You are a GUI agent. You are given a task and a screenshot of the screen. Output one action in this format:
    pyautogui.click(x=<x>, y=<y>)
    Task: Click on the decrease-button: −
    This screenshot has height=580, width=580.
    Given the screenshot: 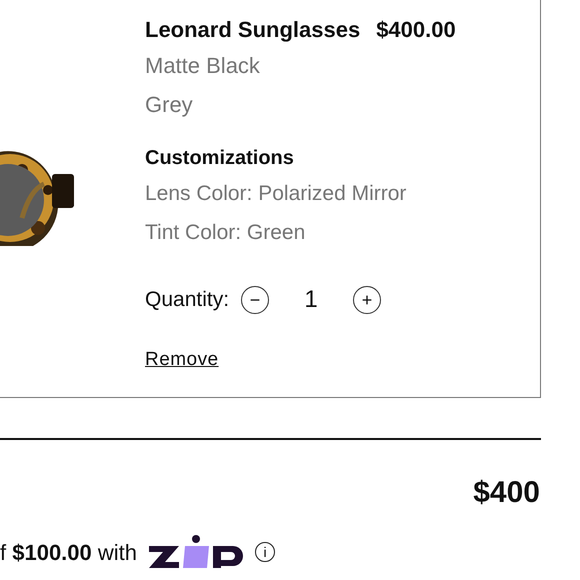 What is the action you would take?
    pyautogui.click(x=255, y=300)
    